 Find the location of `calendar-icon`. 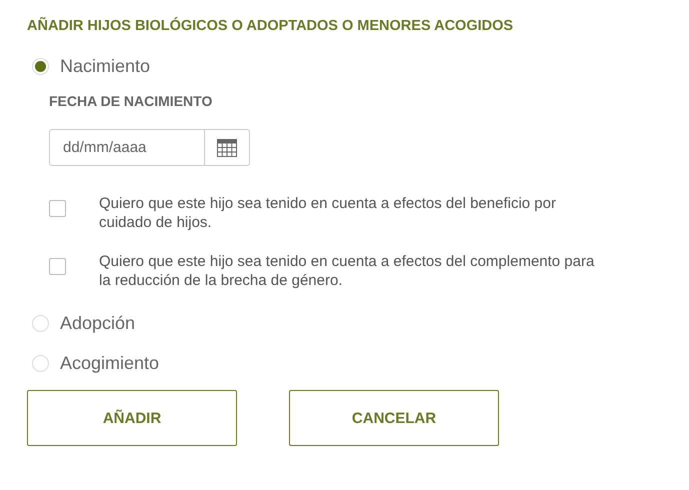

calendar-icon is located at coordinates (227, 147).